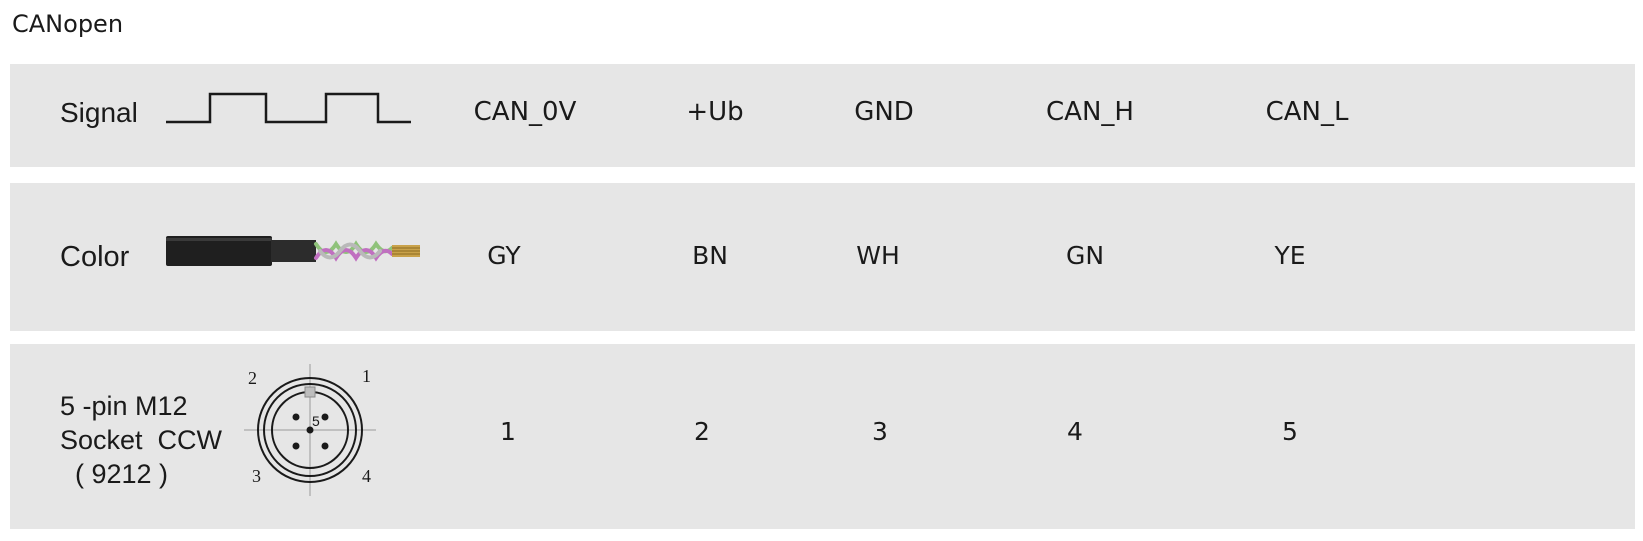 The height and width of the screenshot is (541, 1643). Describe the element at coordinates (95, 257) in the screenshot. I see `color-label: Color` at that location.